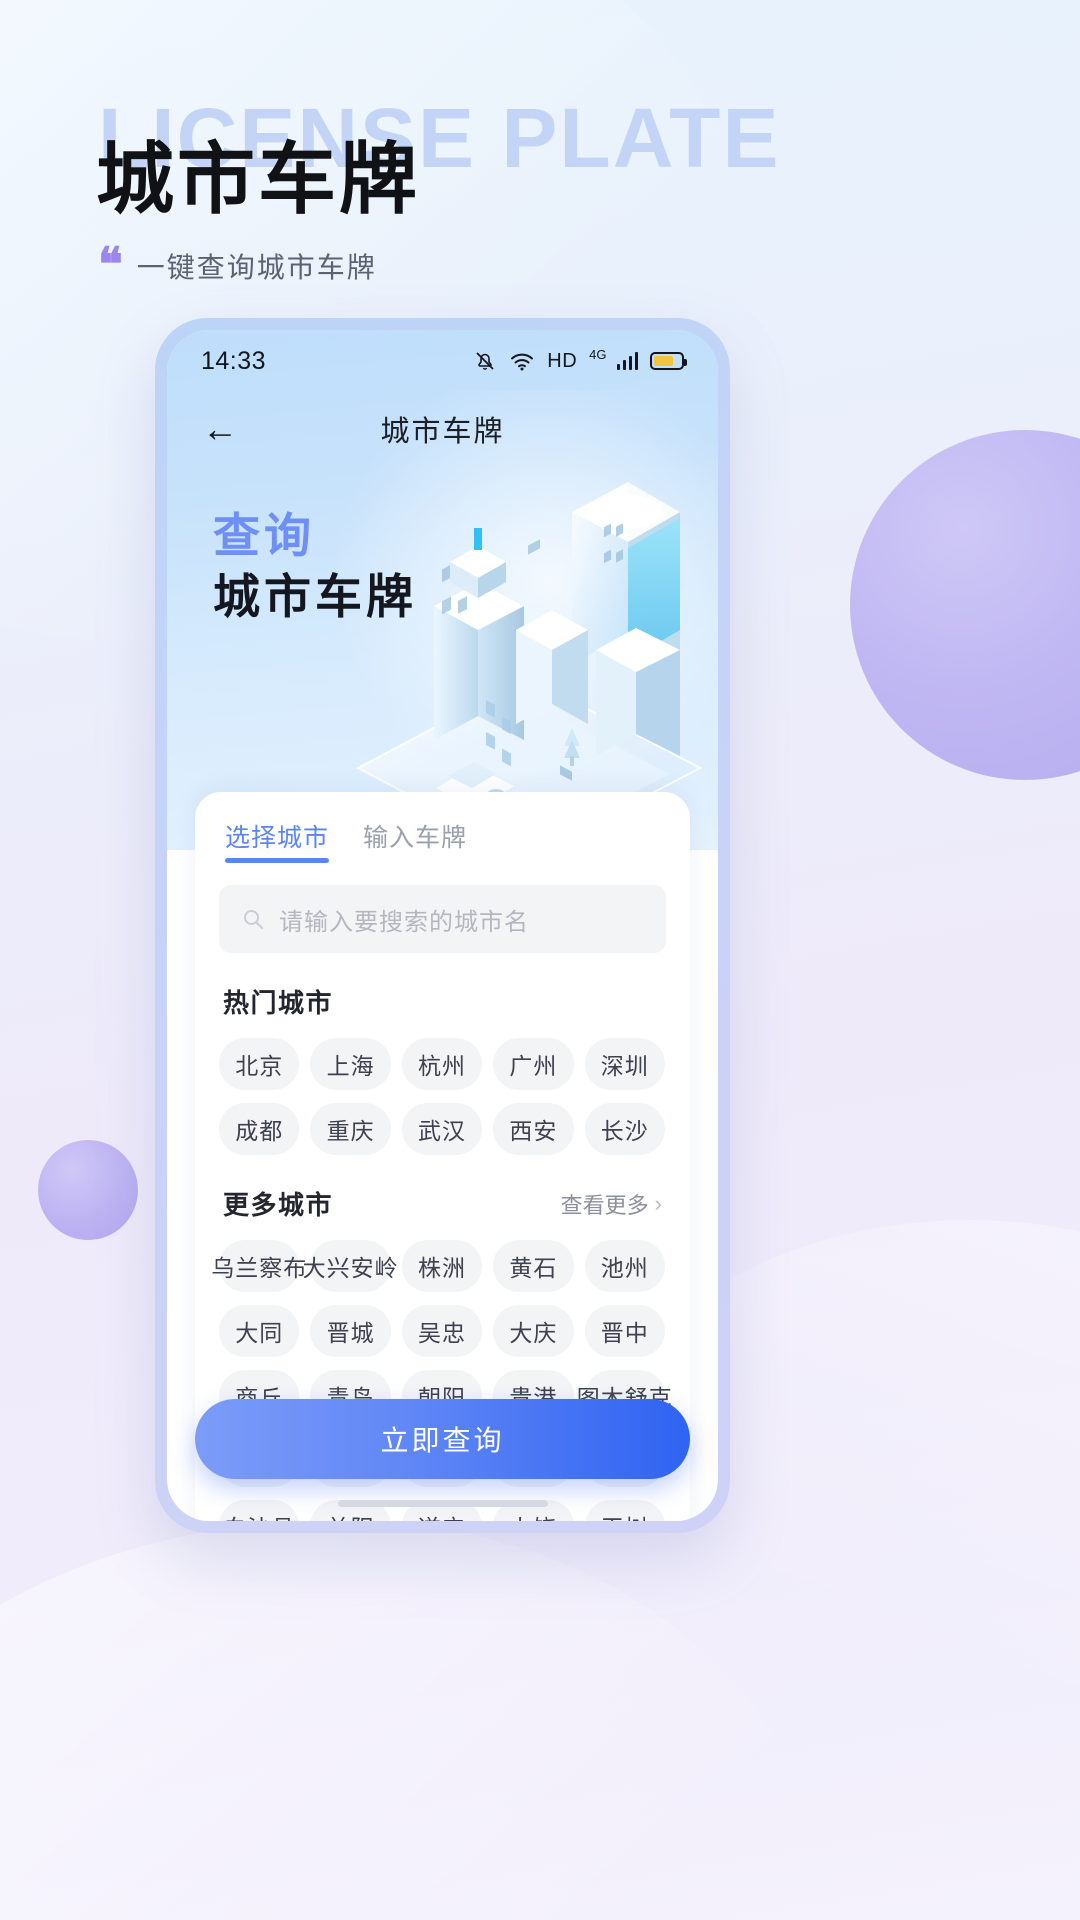 Image resolution: width=1080 pixels, height=1920 pixels. I want to click on more-city-chip: 晋城, so click(350, 1331).